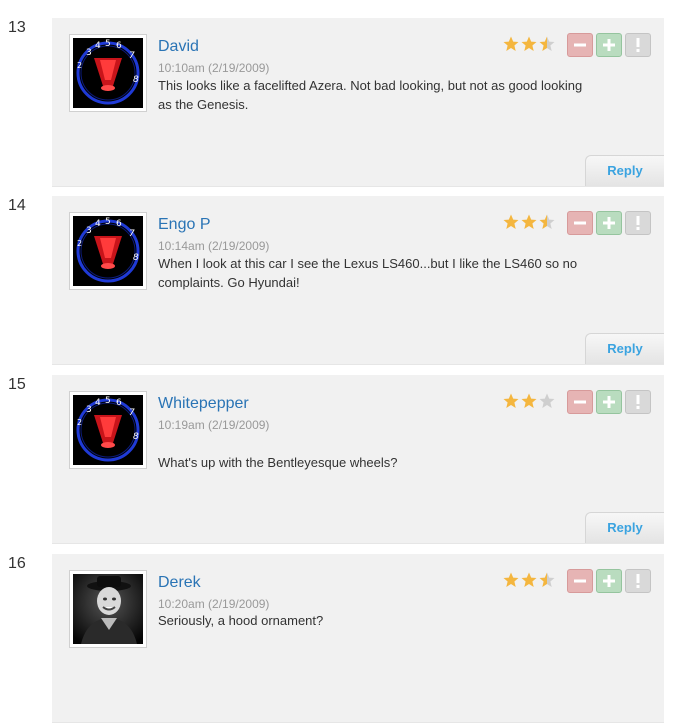 This screenshot has height=723, width=674. I want to click on comment-timestamp: 10:14am (2/19/2009), so click(214, 246).